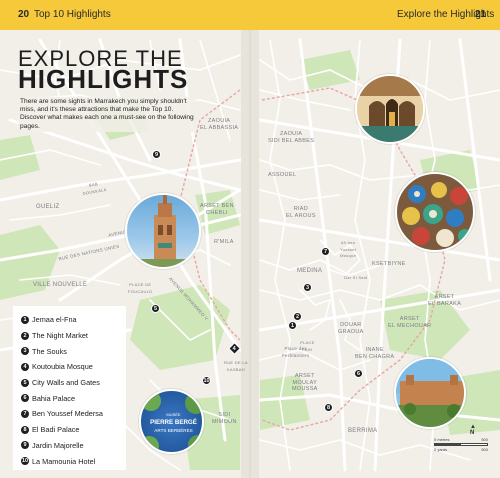 This screenshot has height=478, width=500. What do you see at coordinates (67, 414) in the screenshot?
I see `legend-label: Ben Youssef Medersa` at bounding box center [67, 414].